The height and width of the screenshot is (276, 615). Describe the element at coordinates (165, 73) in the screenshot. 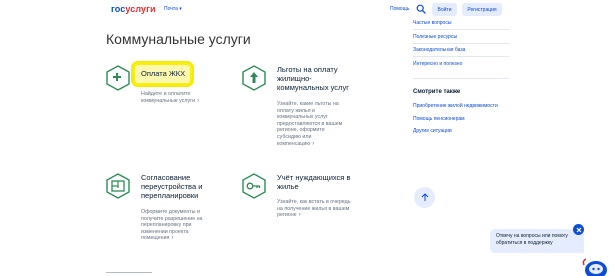

I see `card-title-zhkh: Оплата ЖКХ` at that location.